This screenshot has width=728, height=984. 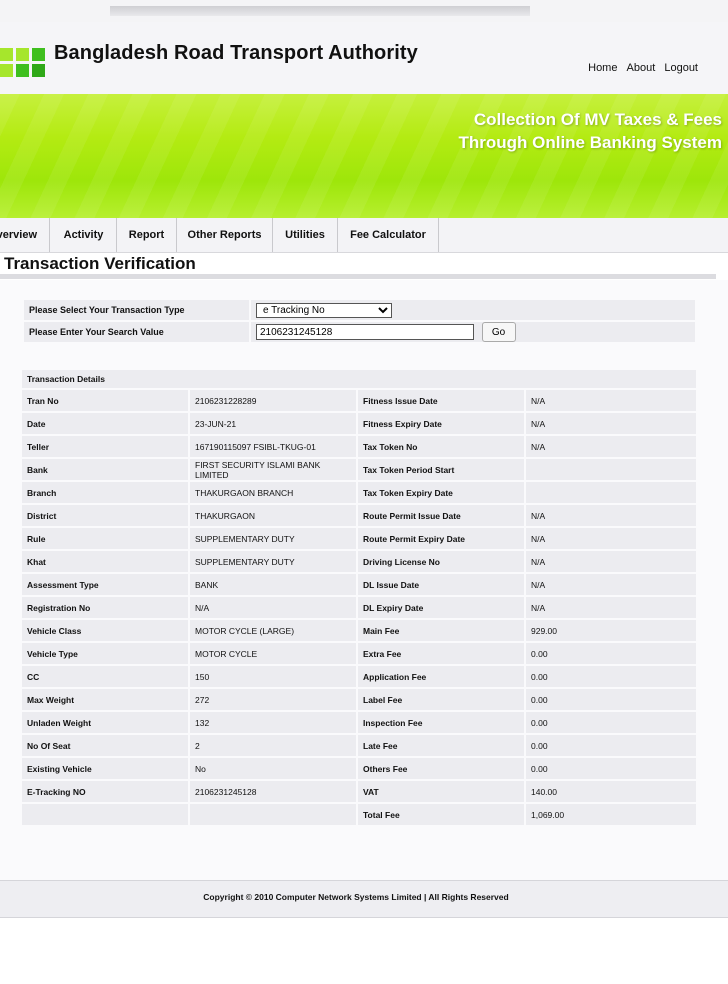 What do you see at coordinates (105, 400) in the screenshot?
I see `detail-label: Tran No` at bounding box center [105, 400].